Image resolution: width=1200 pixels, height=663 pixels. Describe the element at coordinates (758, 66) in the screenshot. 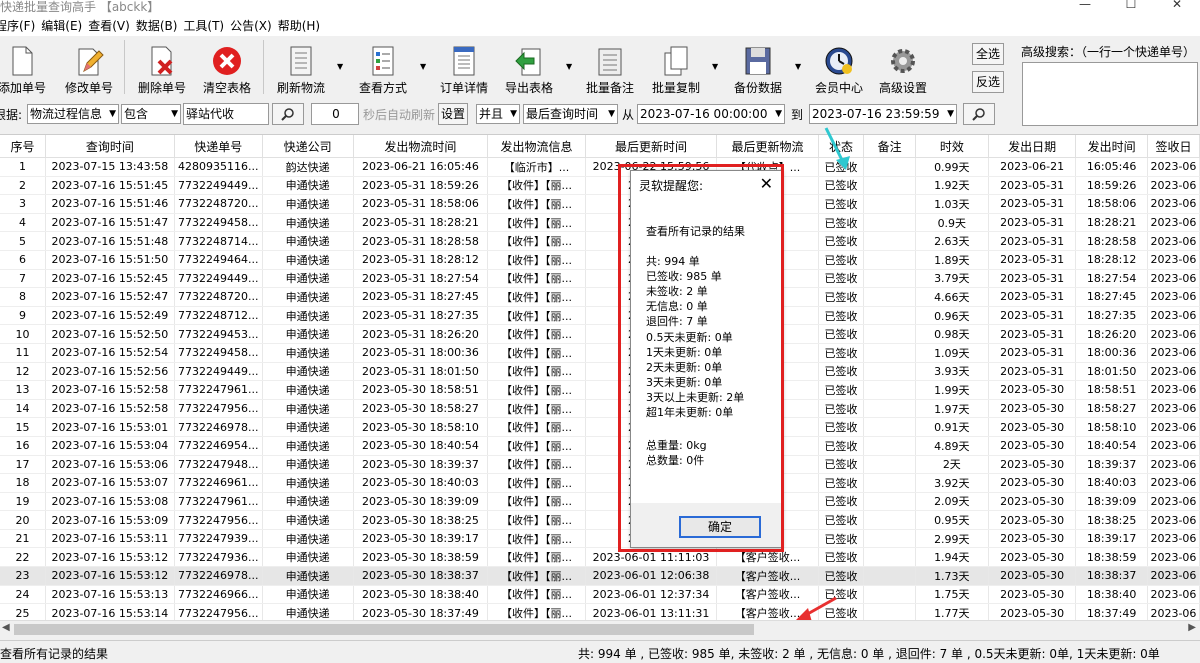

I see `backup-data-button: 备份数据` at that location.